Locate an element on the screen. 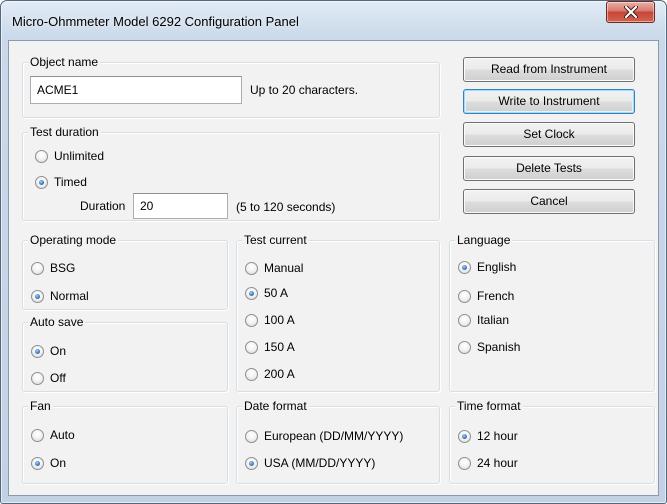 This screenshot has width=667, height=504. test-current-option-150a: 150 A is located at coordinates (270, 347).